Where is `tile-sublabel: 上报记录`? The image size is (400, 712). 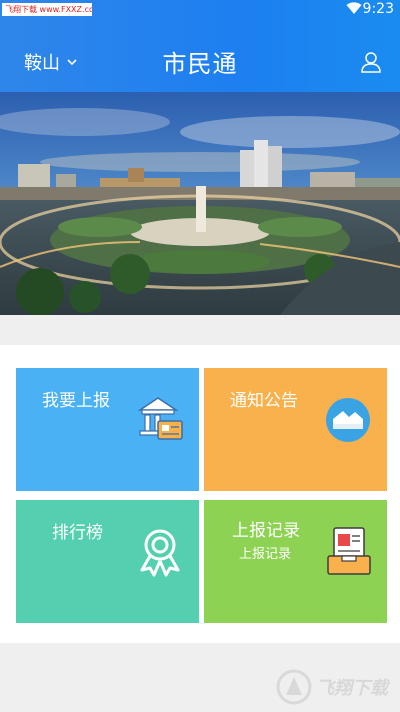
tile-sublabel: 上报记录 is located at coordinates (265, 554).